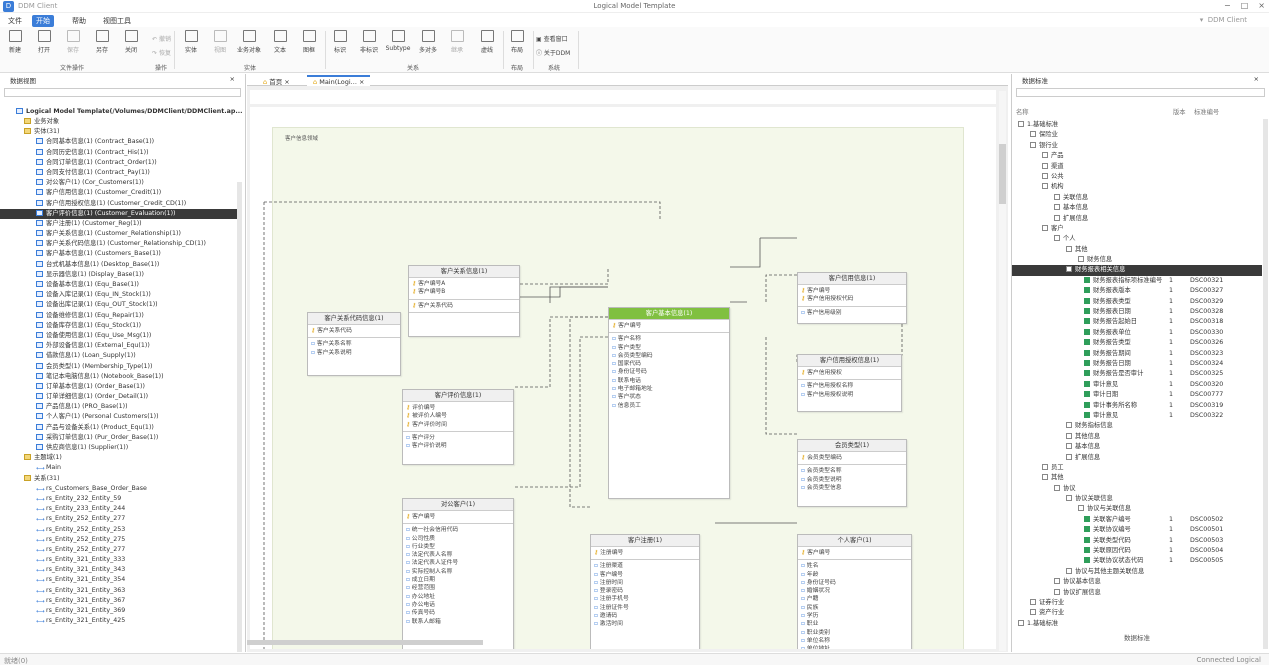  Describe the element at coordinates (120, 468) in the screenshot. I see `tree-item: ⟷Main` at that location.